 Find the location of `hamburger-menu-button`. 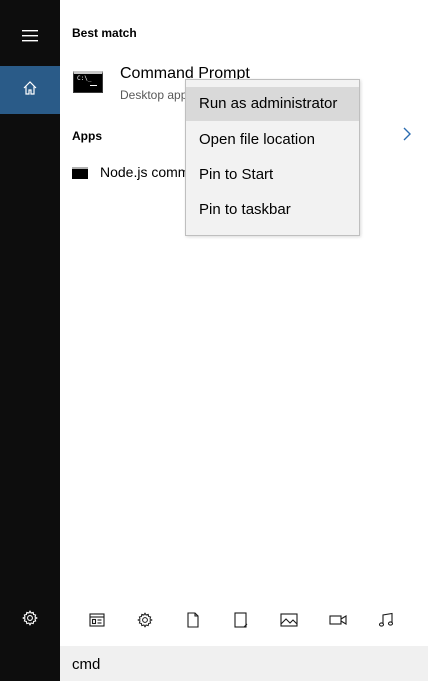

hamburger-menu-button is located at coordinates (30, 38).